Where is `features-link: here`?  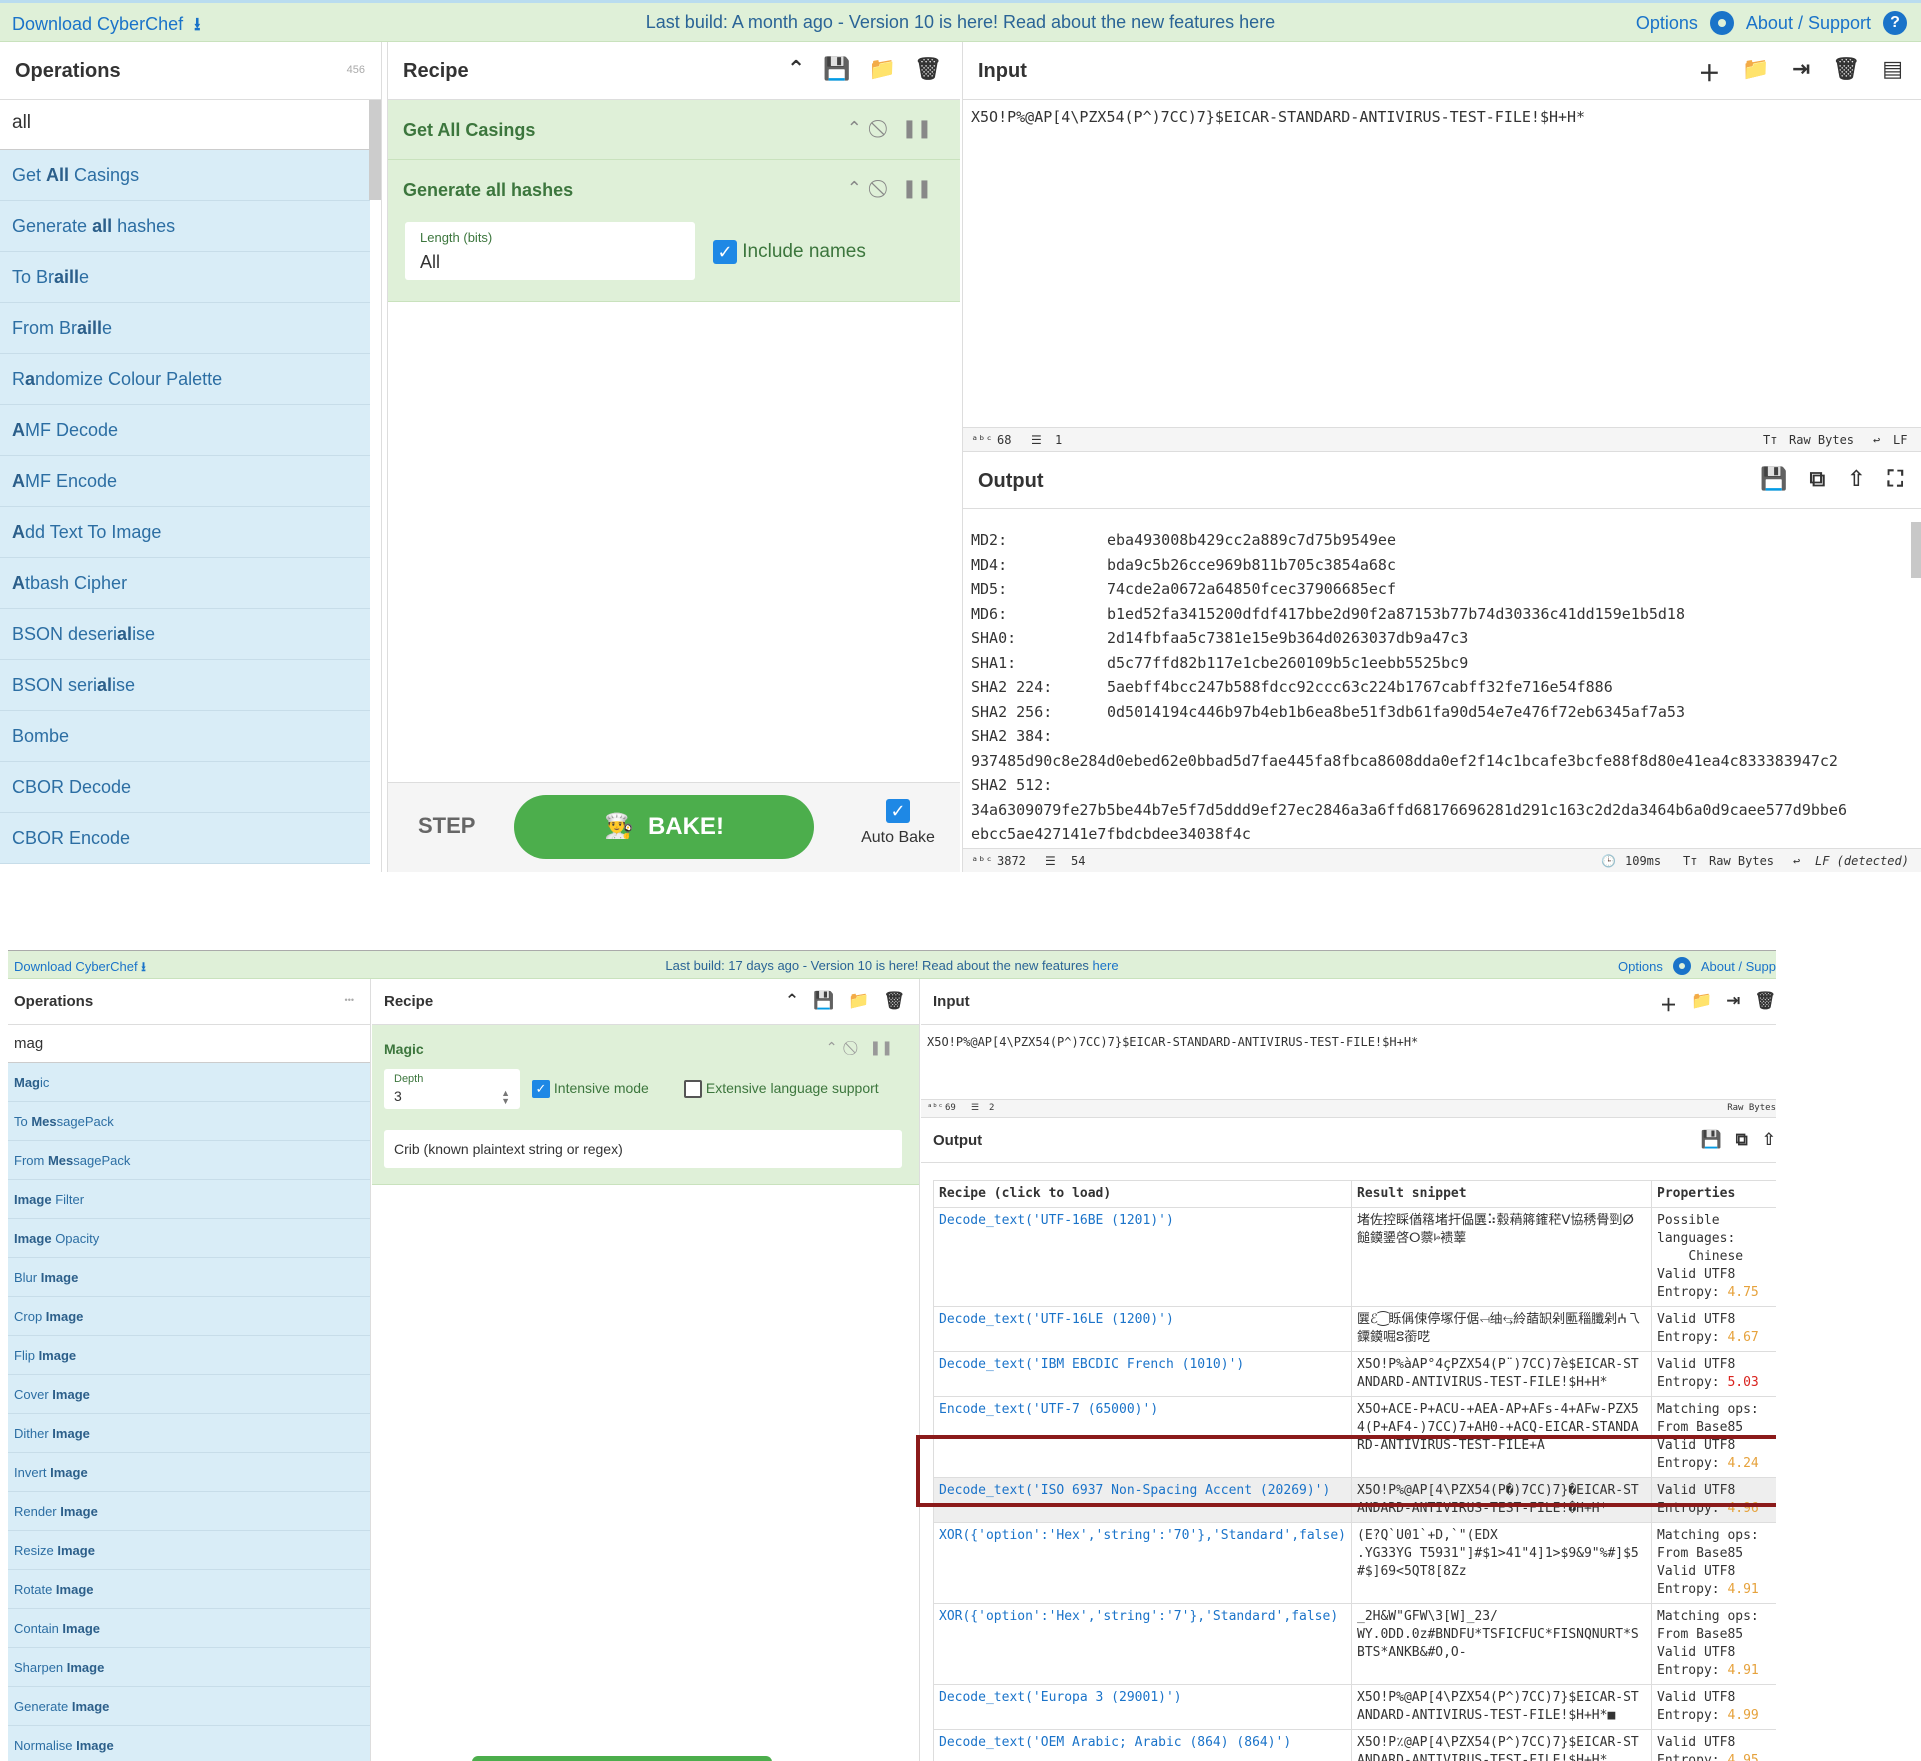 features-link: here is located at coordinates (1106, 965).